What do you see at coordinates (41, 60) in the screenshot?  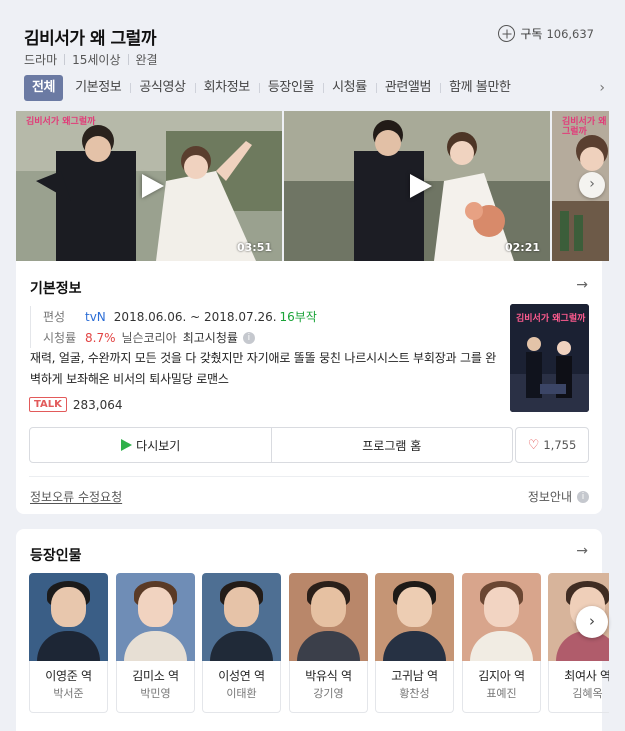 I see `meta-genre: 드라마` at bounding box center [41, 60].